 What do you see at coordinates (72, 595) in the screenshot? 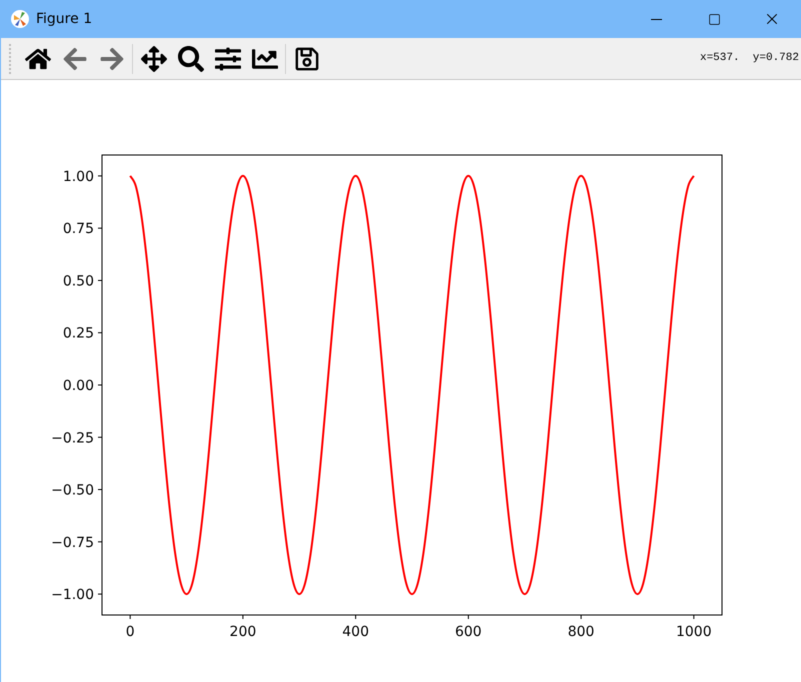
I see `y-tick-label: −1.00` at bounding box center [72, 595].